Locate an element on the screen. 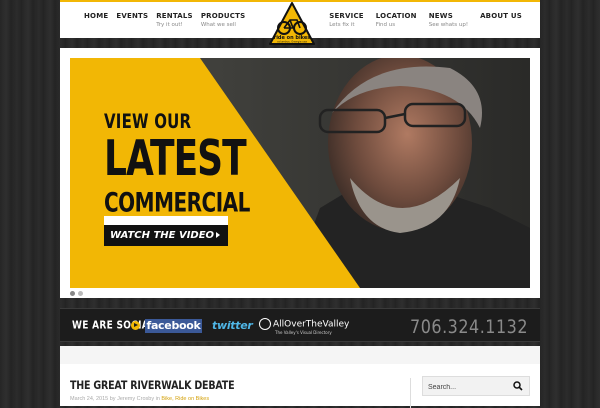 The width and height of the screenshot is (600, 408). nav-location: LOCATION Find us is located at coordinates (396, 21).